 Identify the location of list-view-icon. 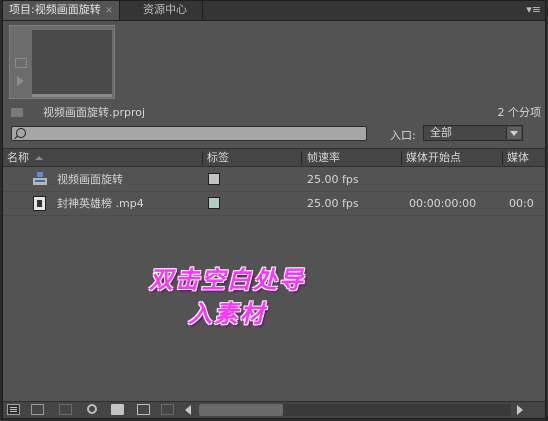
(13, 409).